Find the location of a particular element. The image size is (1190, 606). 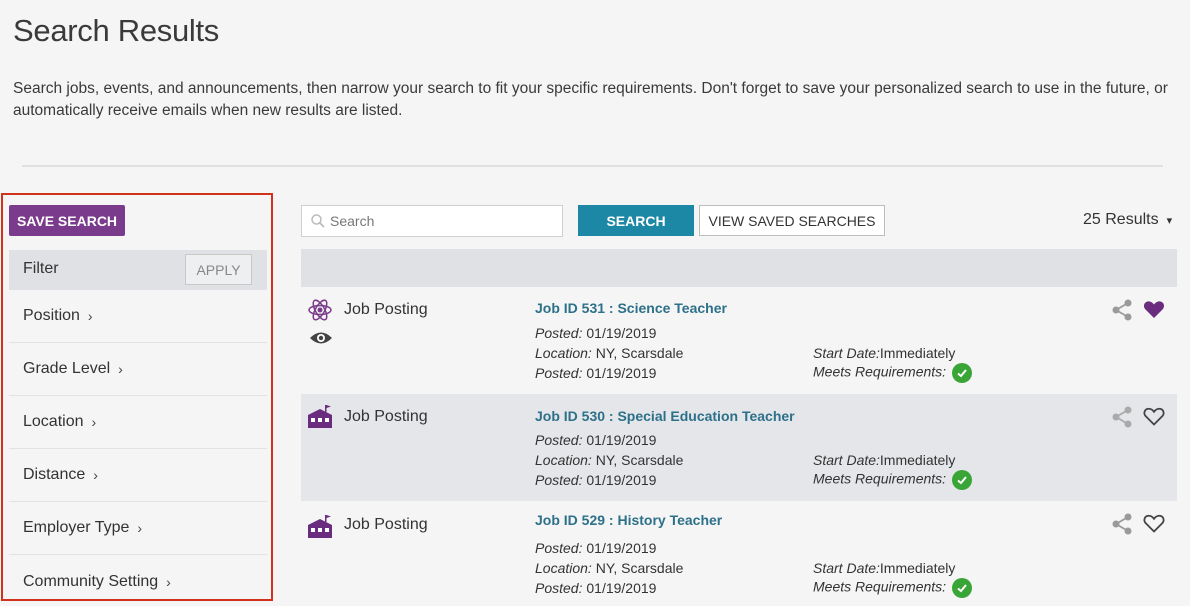

heart-filled-icon is located at coordinates (1154, 309).